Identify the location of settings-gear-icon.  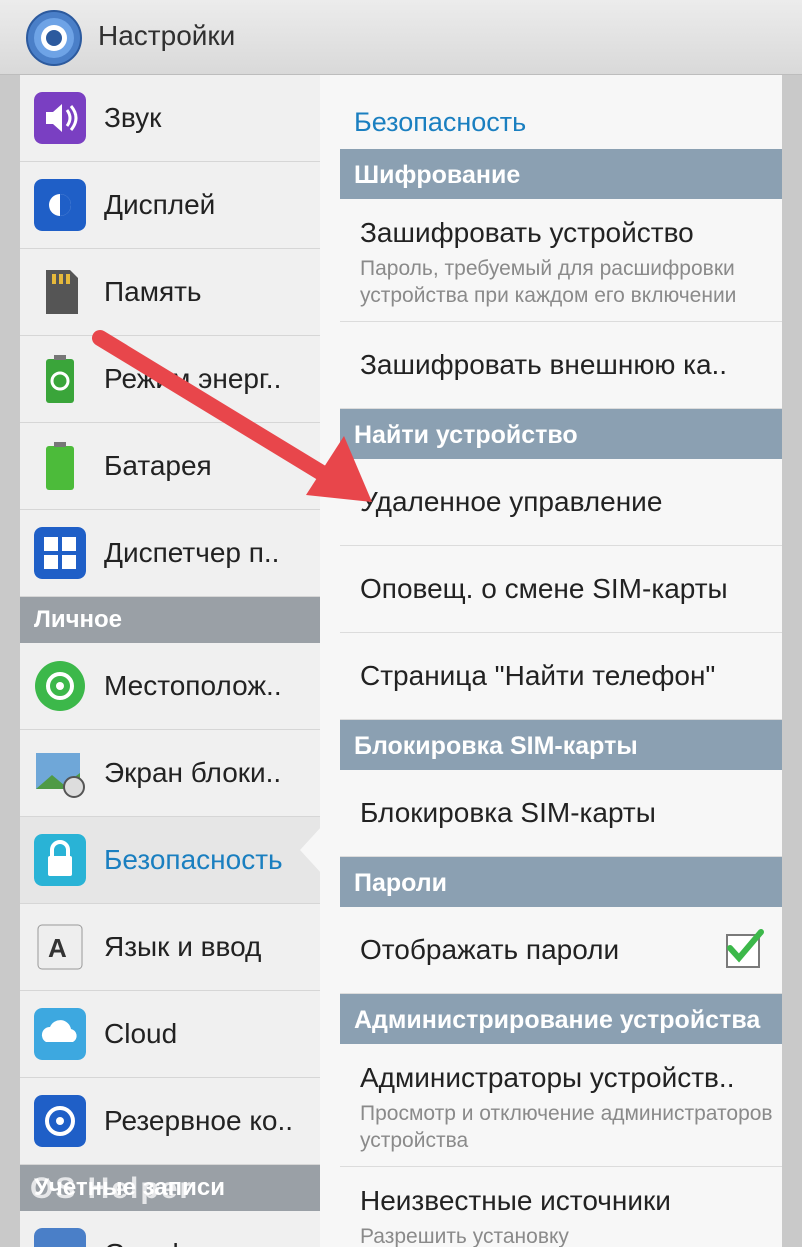
(54, 38).